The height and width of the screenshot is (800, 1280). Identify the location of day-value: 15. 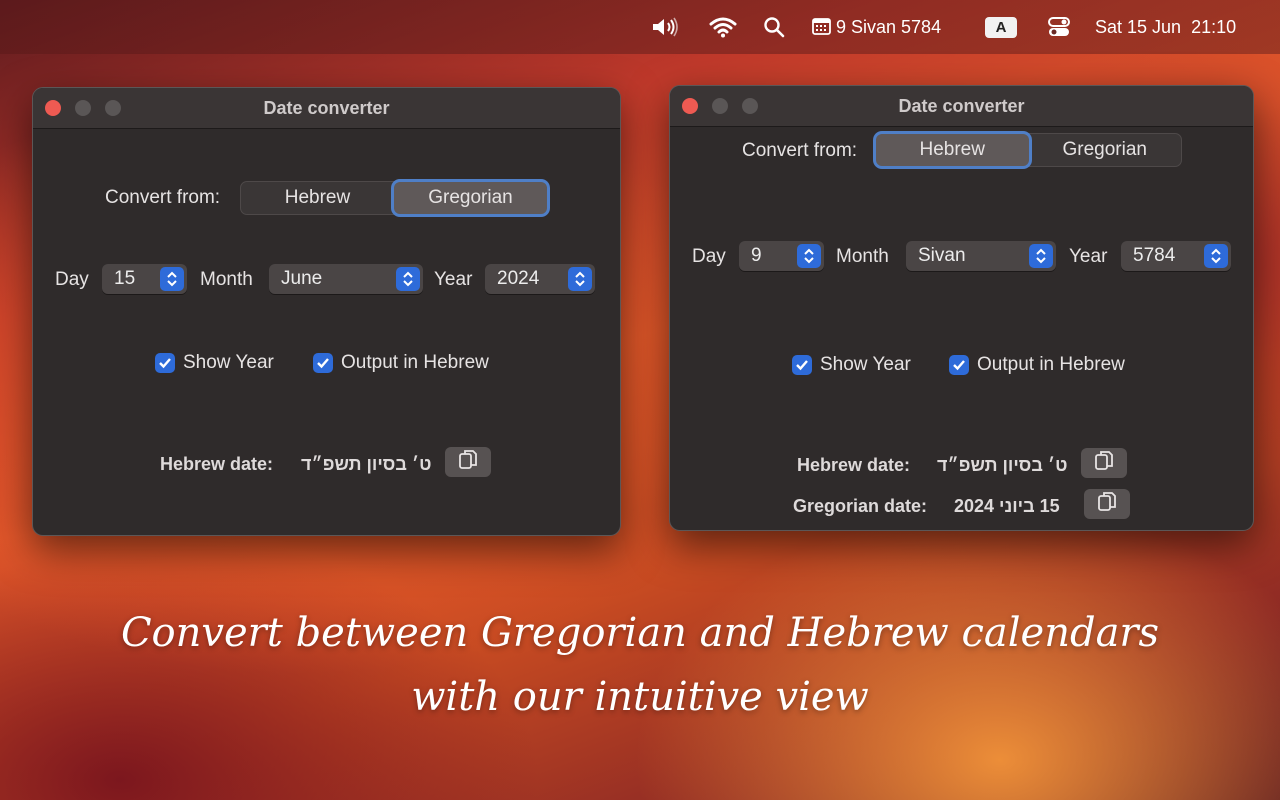
(125, 278).